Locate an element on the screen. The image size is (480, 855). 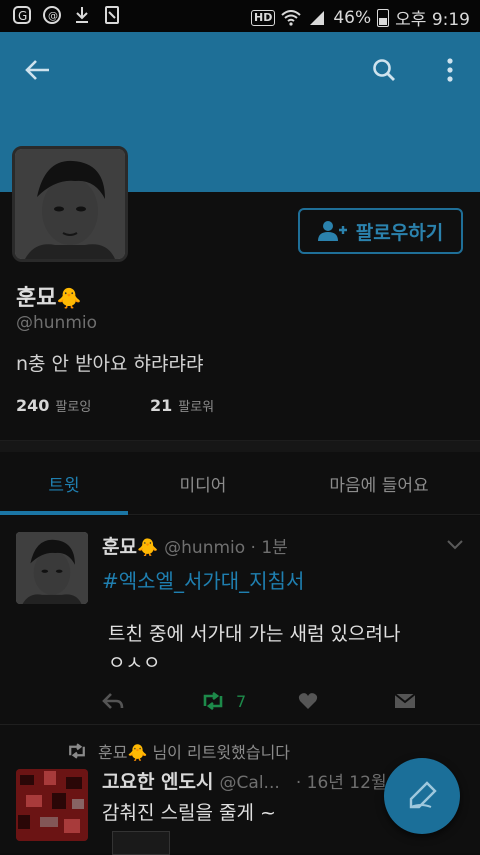
chevron-down-icon is located at coordinates (455, 545).